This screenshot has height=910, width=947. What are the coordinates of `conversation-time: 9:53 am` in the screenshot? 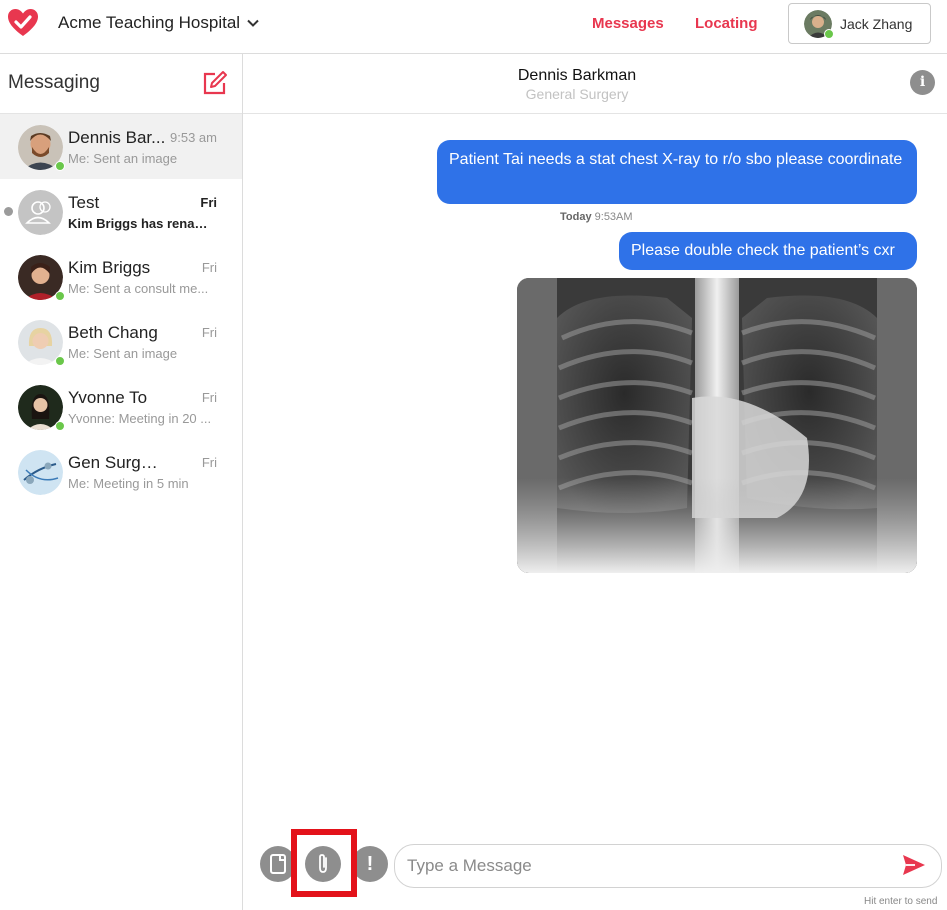 It's located at (193, 137).